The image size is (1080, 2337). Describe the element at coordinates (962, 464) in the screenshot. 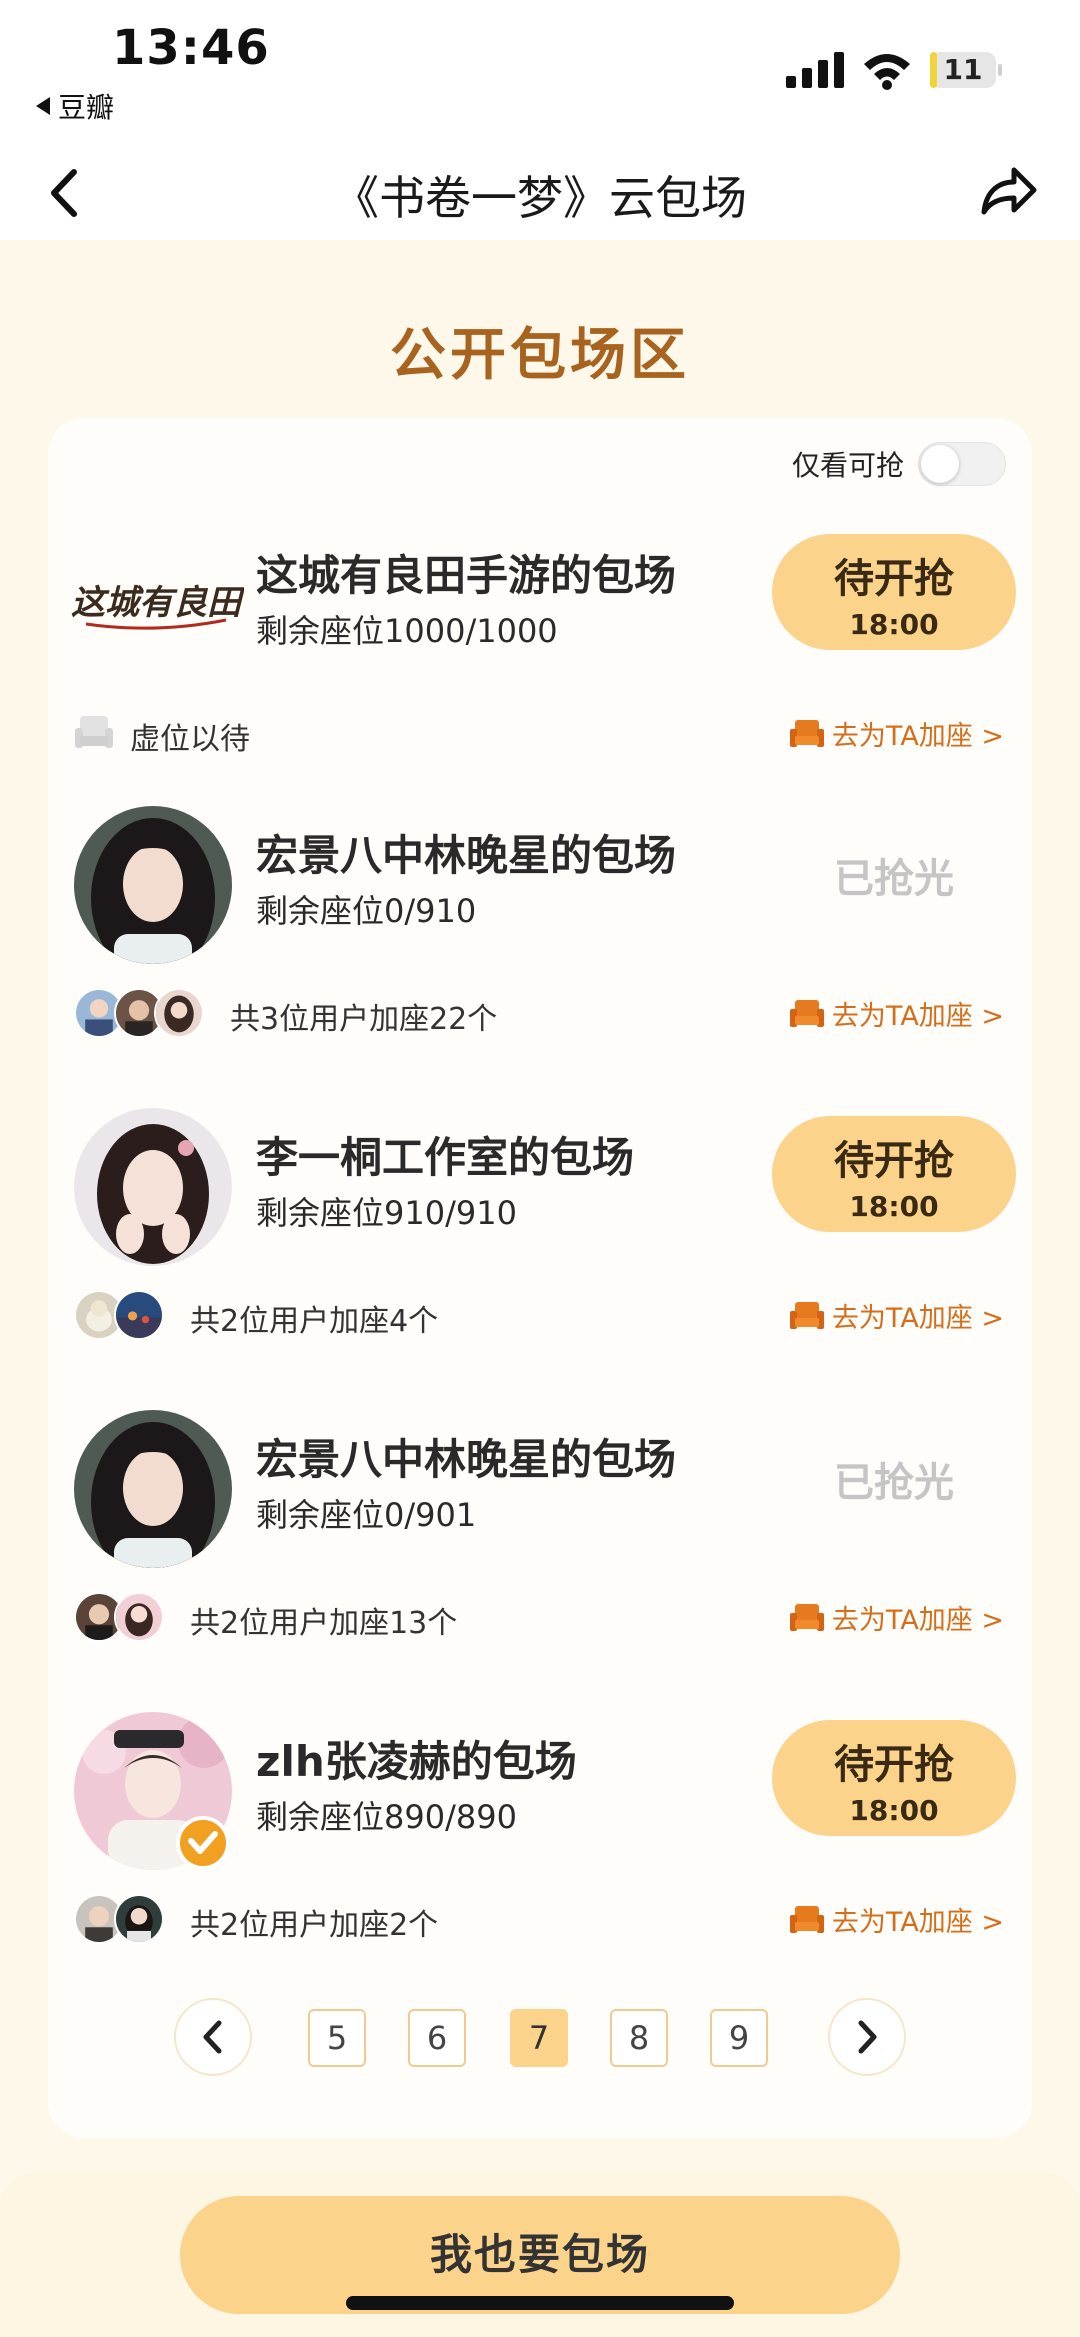

I see `filter-toggle` at that location.